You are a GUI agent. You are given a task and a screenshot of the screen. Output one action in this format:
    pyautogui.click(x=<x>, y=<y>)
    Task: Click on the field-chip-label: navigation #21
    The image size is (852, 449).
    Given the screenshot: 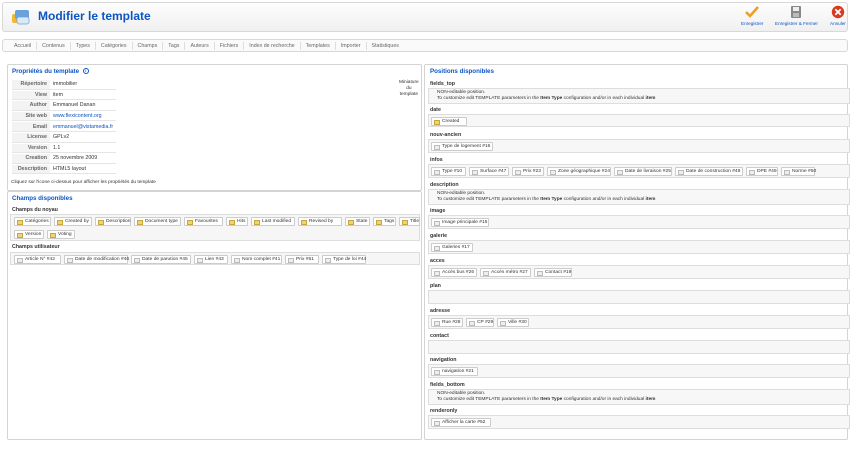 What is the action you would take?
    pyautogui.click(x=458, y=371)
    